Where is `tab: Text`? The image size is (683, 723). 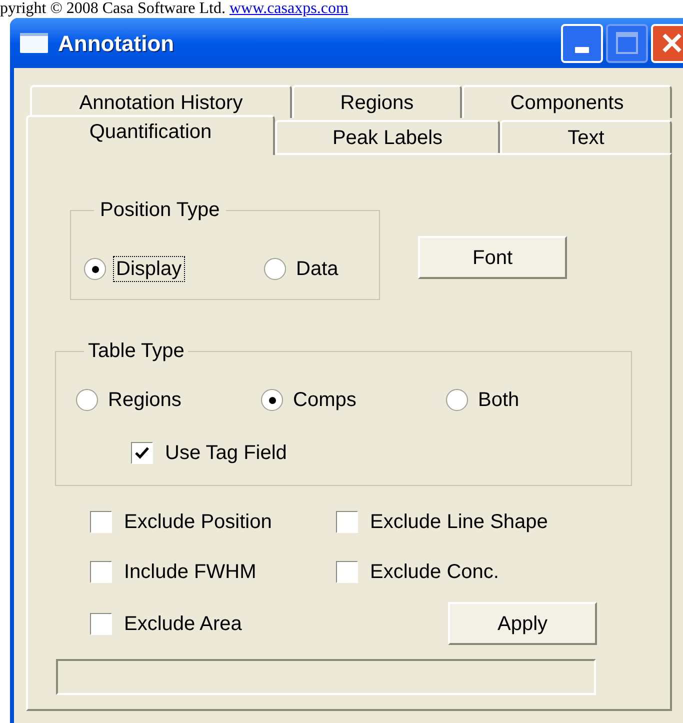
tab: Text is located at coordinates (586, 136).